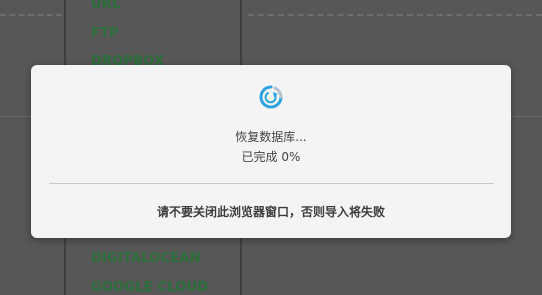 This screenshot has height=295, width=542. I want to click on dashed-divider-left, so click(31, 15).